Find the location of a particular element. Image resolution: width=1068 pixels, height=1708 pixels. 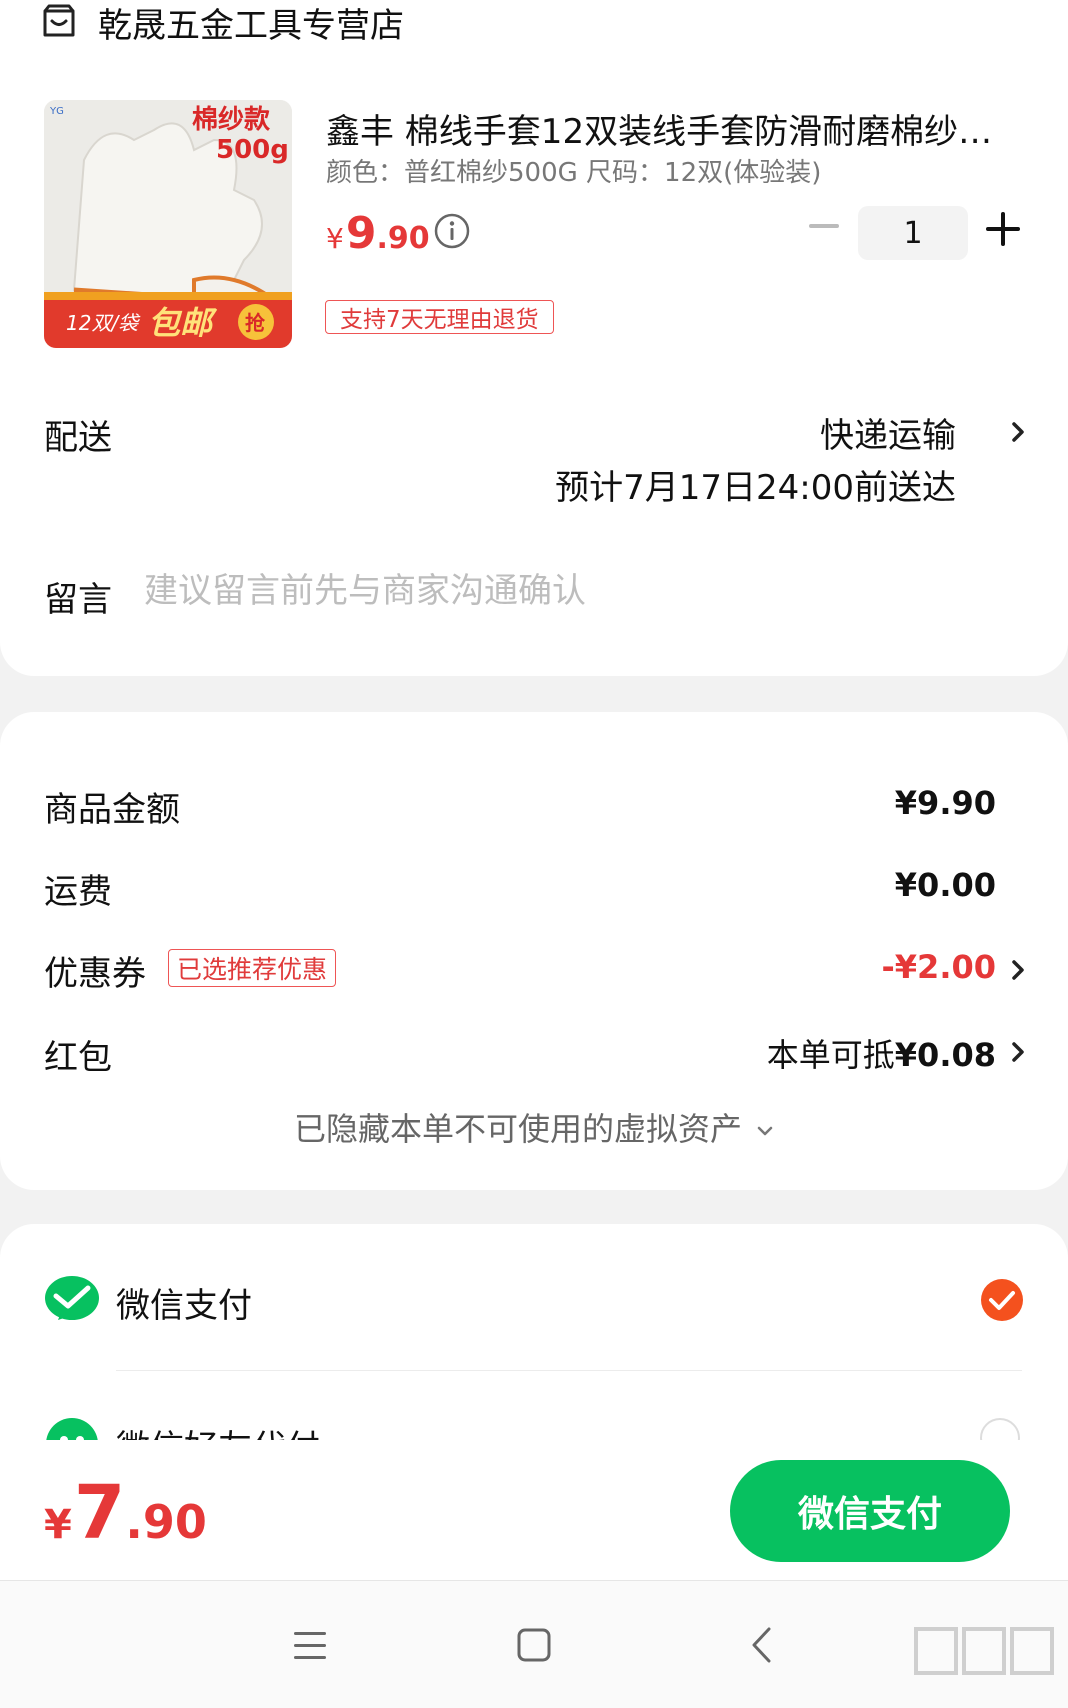

hidden-assets-label: 已隐藏本单不可使用的虚拟资产 is located at coordinates (517, 1129).